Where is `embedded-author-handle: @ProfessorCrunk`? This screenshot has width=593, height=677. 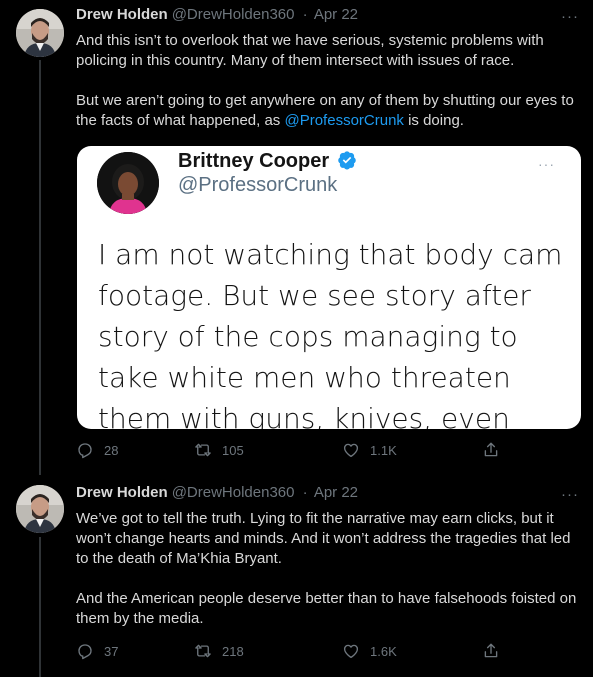 embedded-author-handle: @ProfessorCrunk is located at coordinates (258, 185).